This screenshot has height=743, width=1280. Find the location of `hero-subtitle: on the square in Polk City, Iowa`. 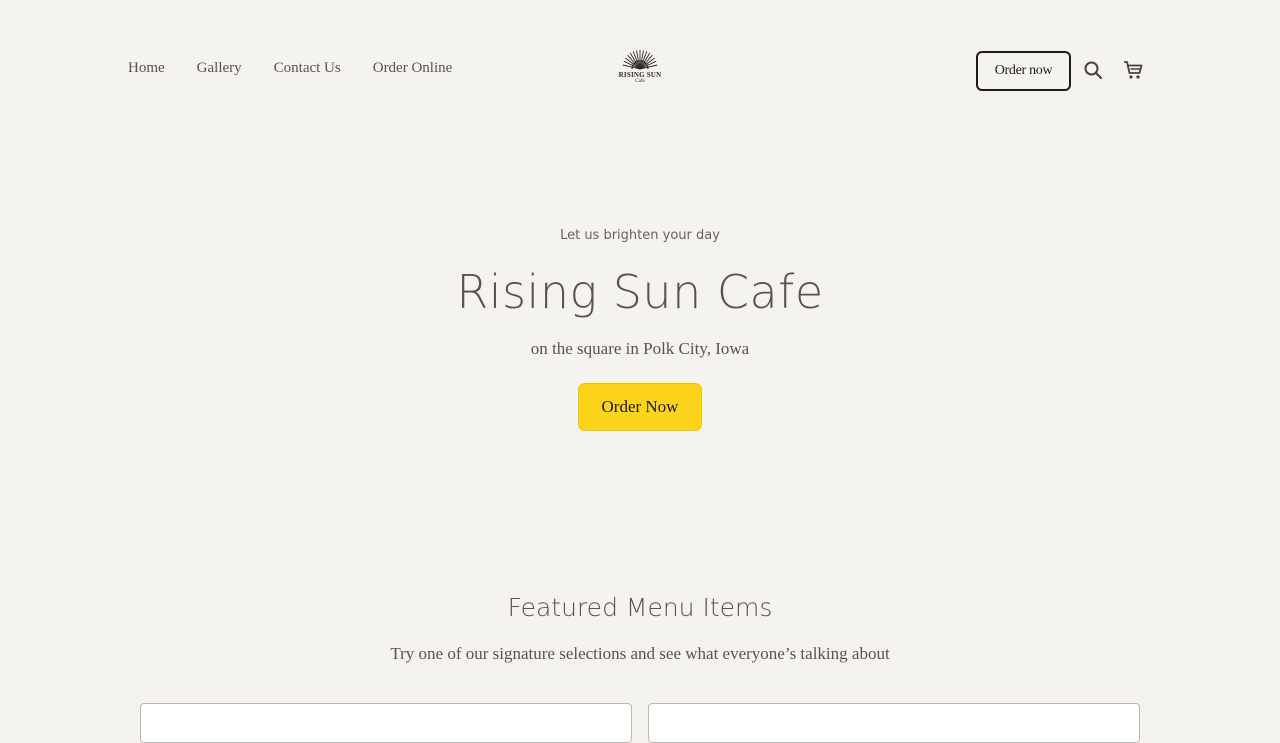

hero-subtitle: on the square in Polk City, Iowa is located at coordinates (640, 348).